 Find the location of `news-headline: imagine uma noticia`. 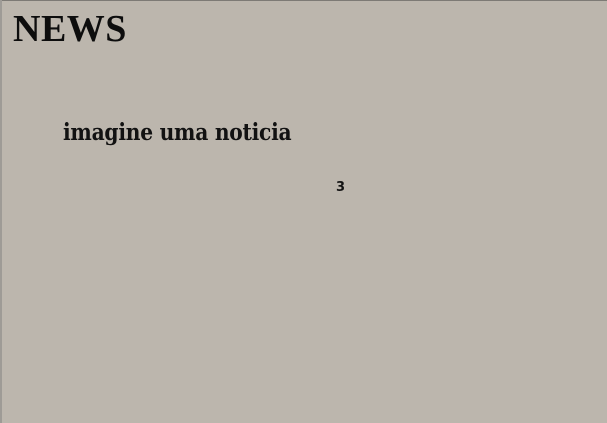

news-headline: imagine uma noticia is located at coordinates (177, 132).